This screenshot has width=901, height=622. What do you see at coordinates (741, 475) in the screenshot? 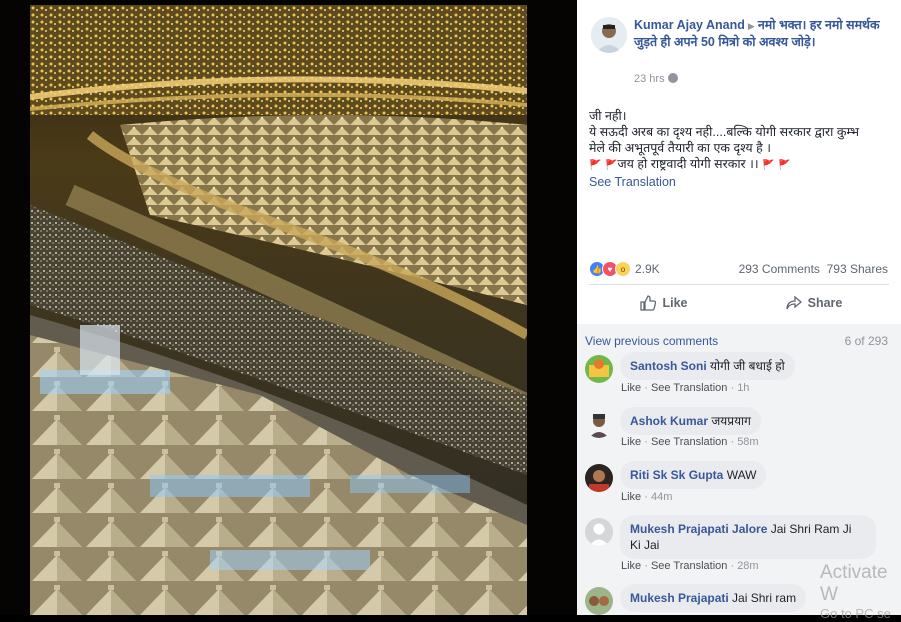
I see `comment-text: WAW` at bounding box center [741, 475].